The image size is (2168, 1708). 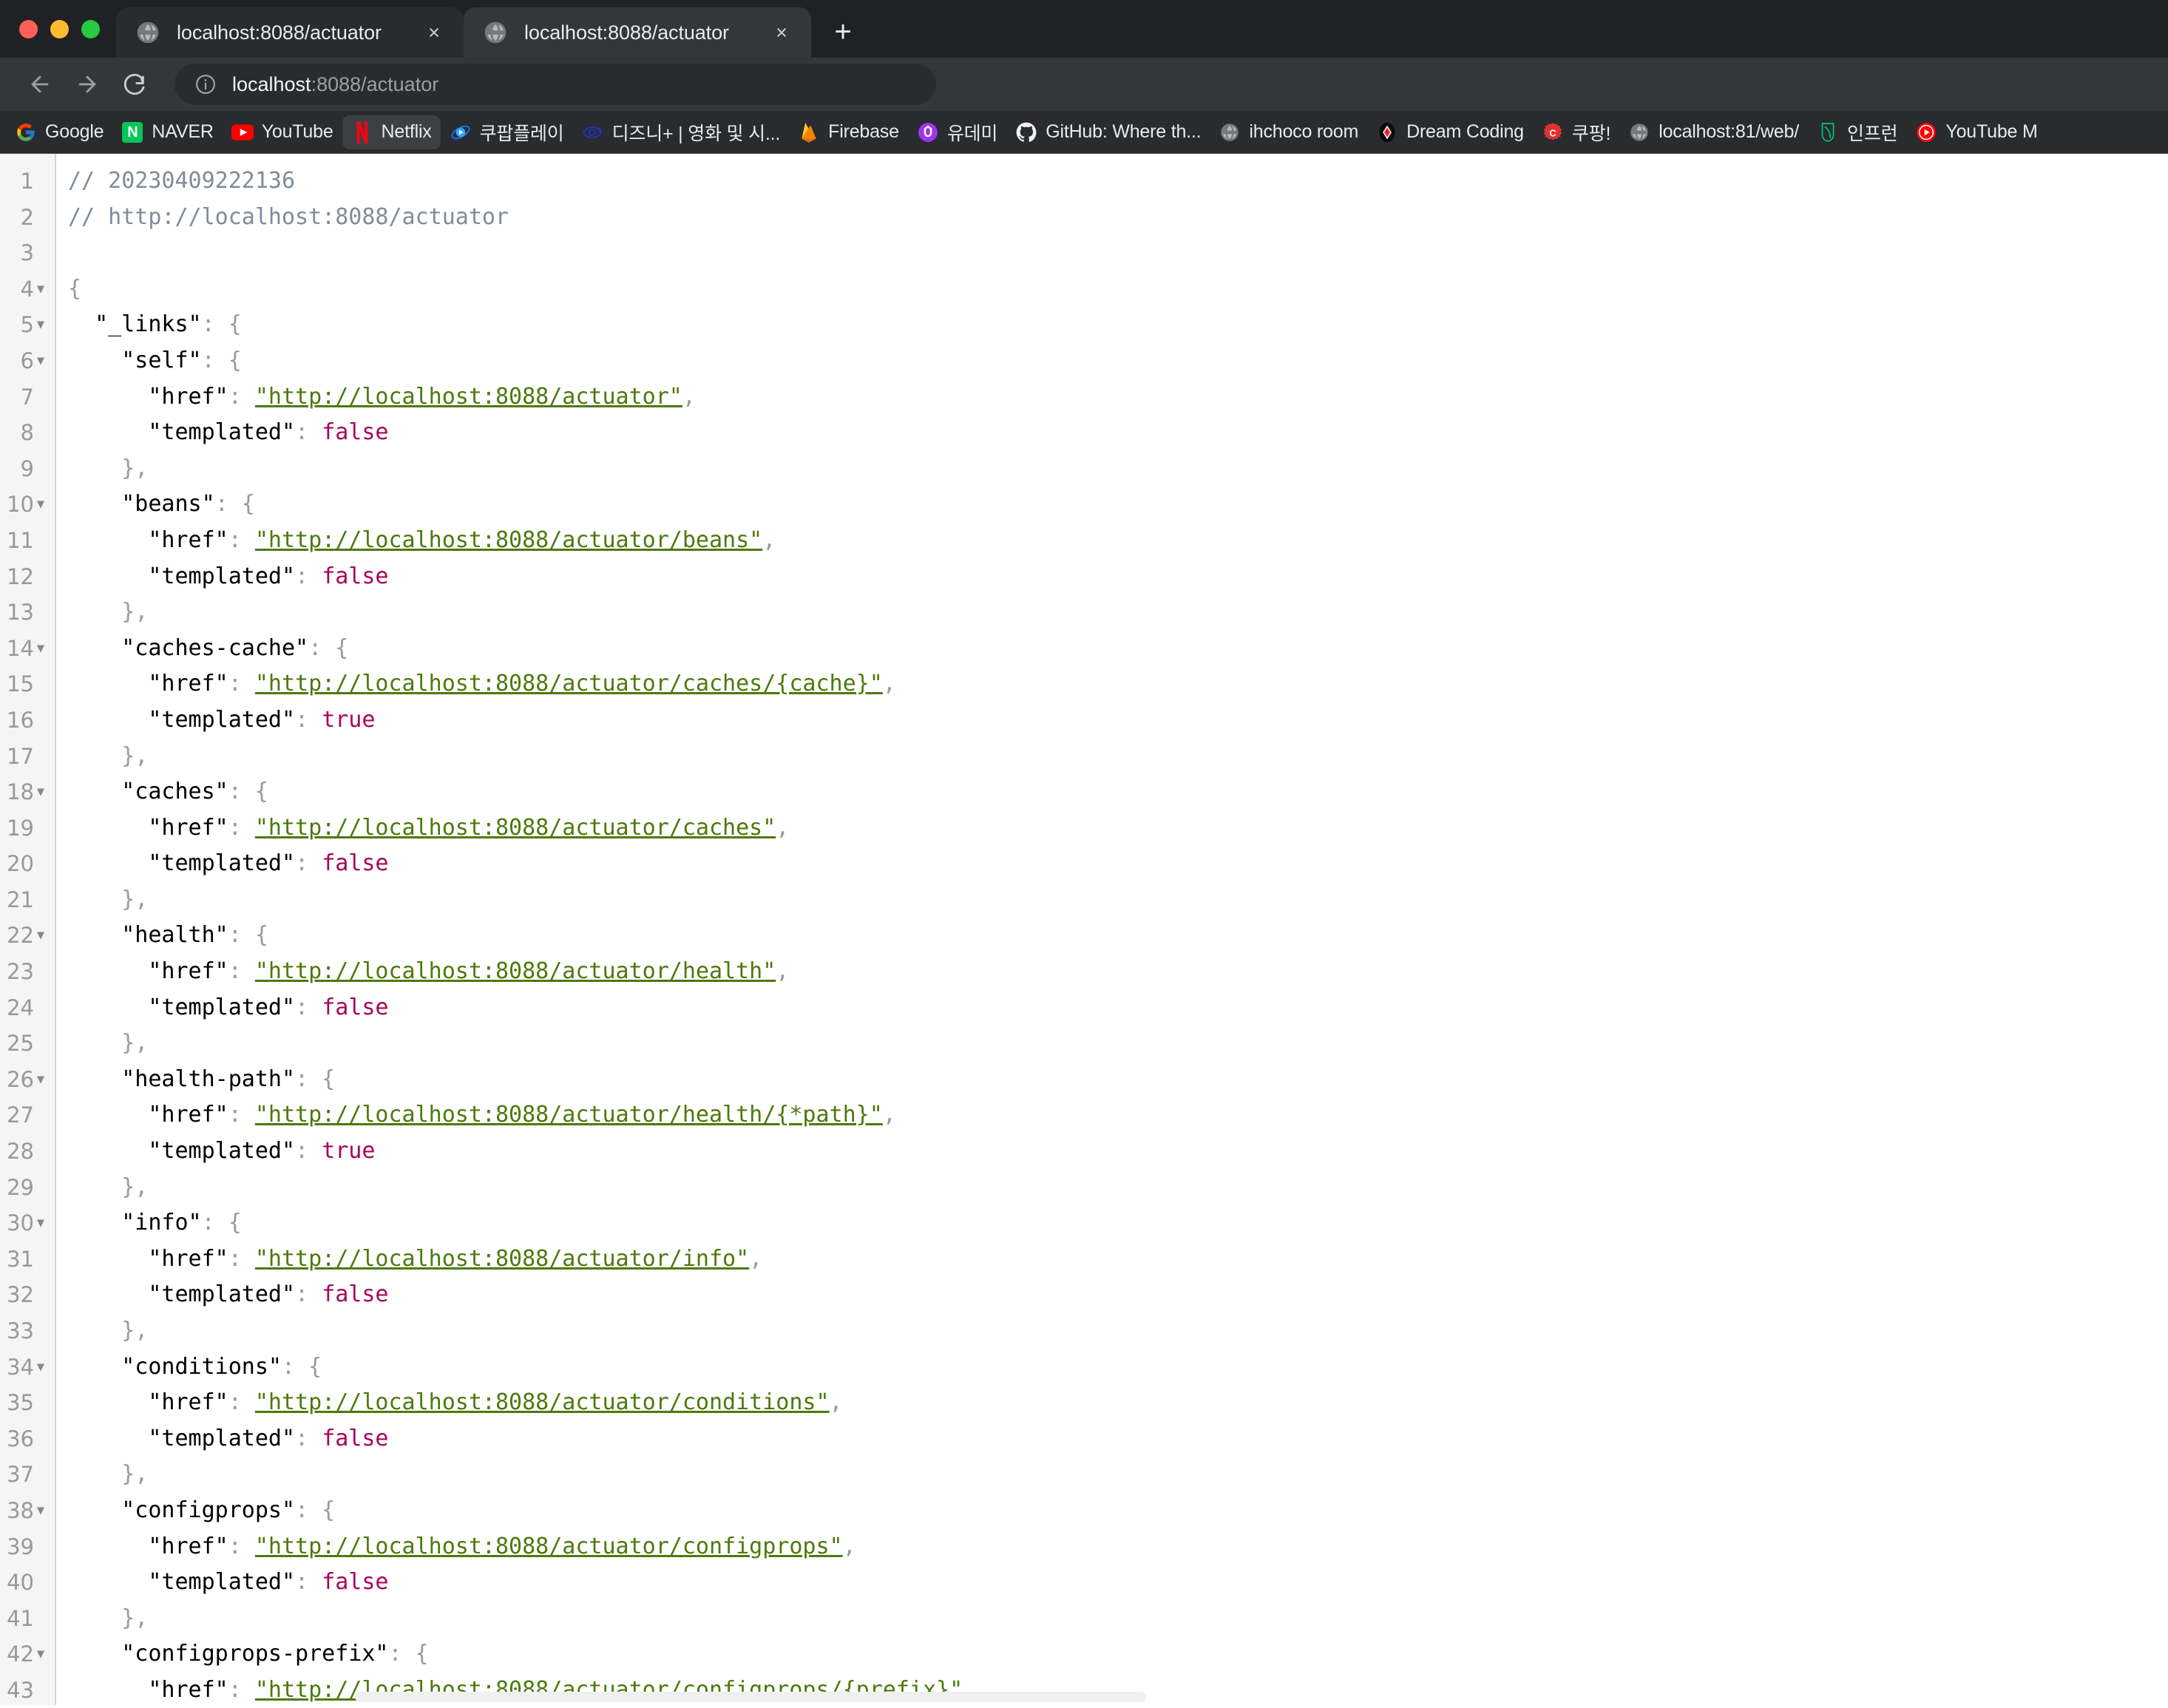 What do you see at coordinates (20, 1295) in the screenshot?
I see `line-number: 32` at bounding box center [20, 1295].